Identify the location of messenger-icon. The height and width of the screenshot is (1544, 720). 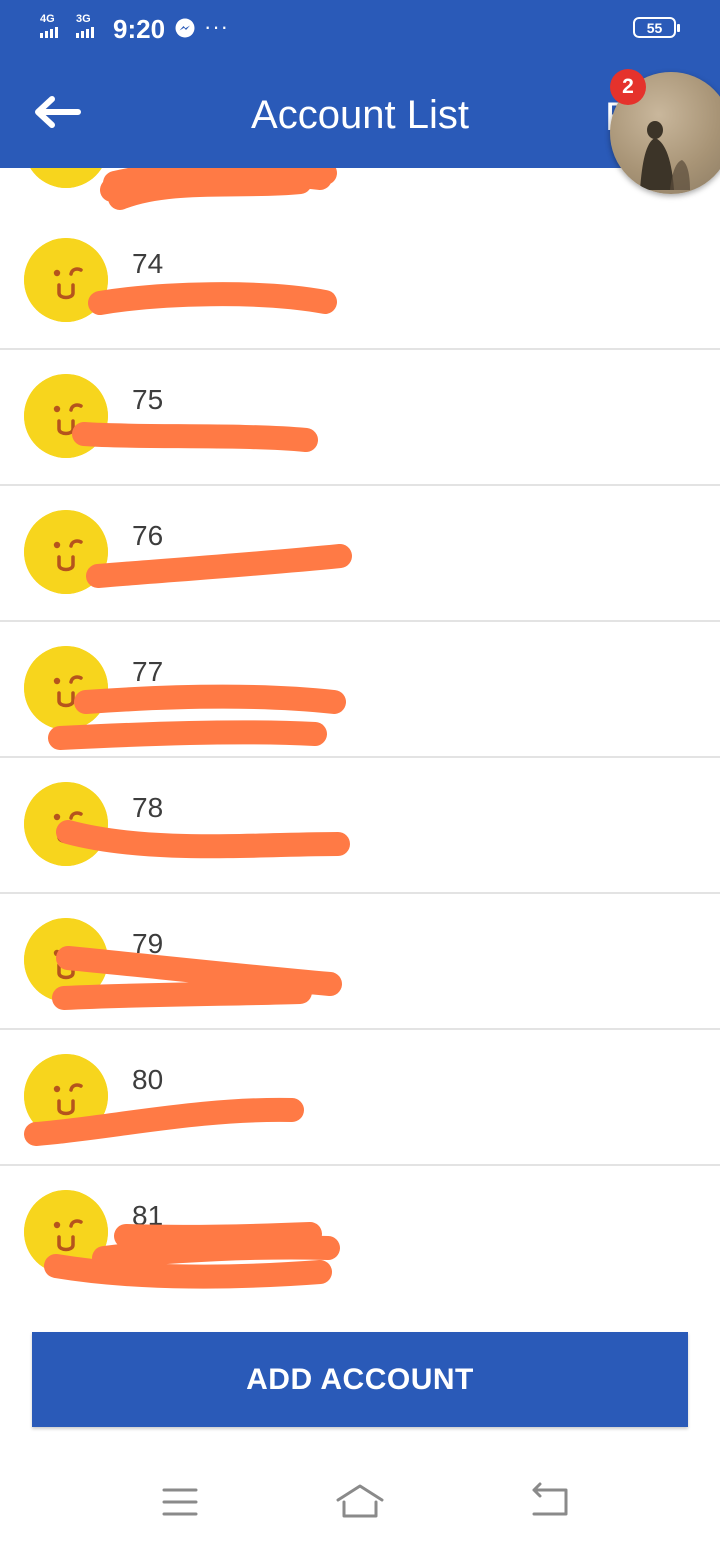
(185, 28).